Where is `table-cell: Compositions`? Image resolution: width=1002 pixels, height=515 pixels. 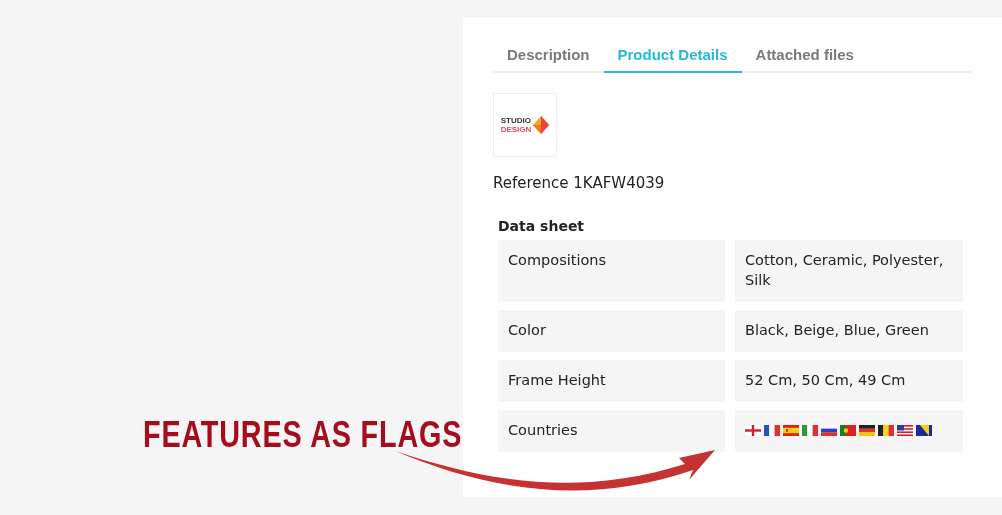 table-cell: Compositions is located at coordinates (611, 271).